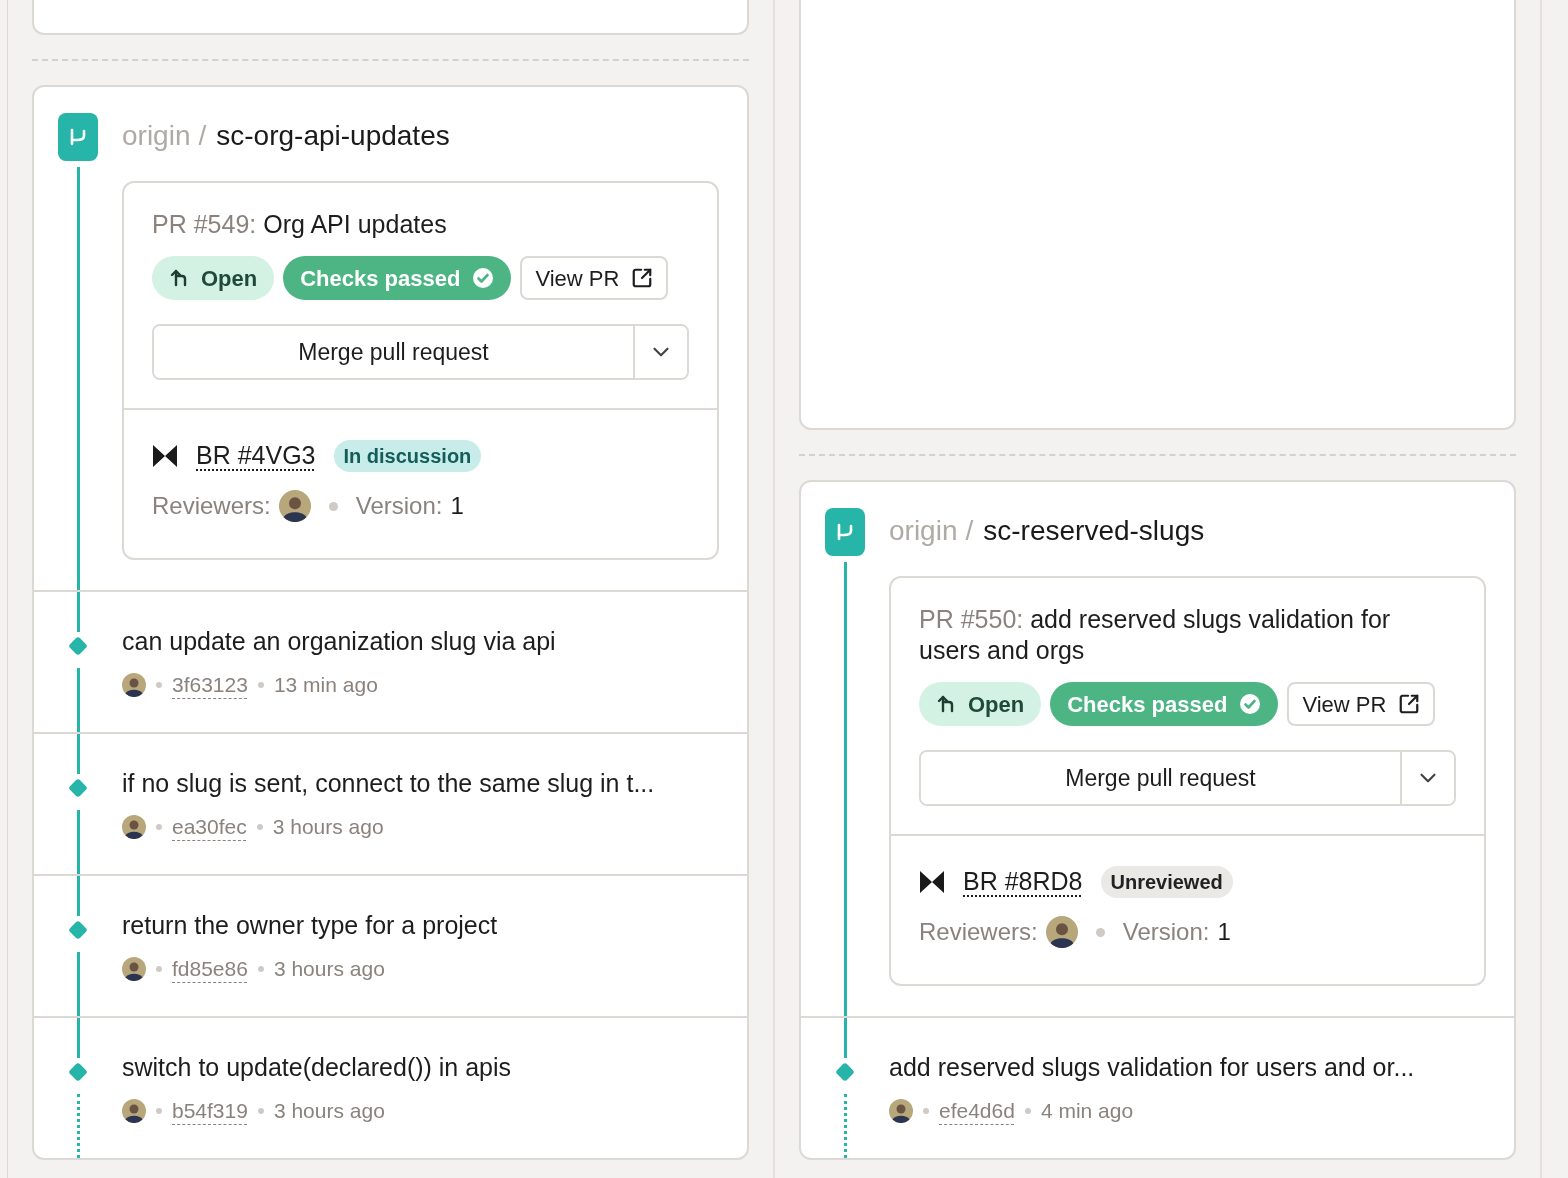 This screenshot has width=1568, height=1178. Describe the element at coordinates (1087, 1111) in the screenshot. I see `commit-time: 4 min ago` at that location.